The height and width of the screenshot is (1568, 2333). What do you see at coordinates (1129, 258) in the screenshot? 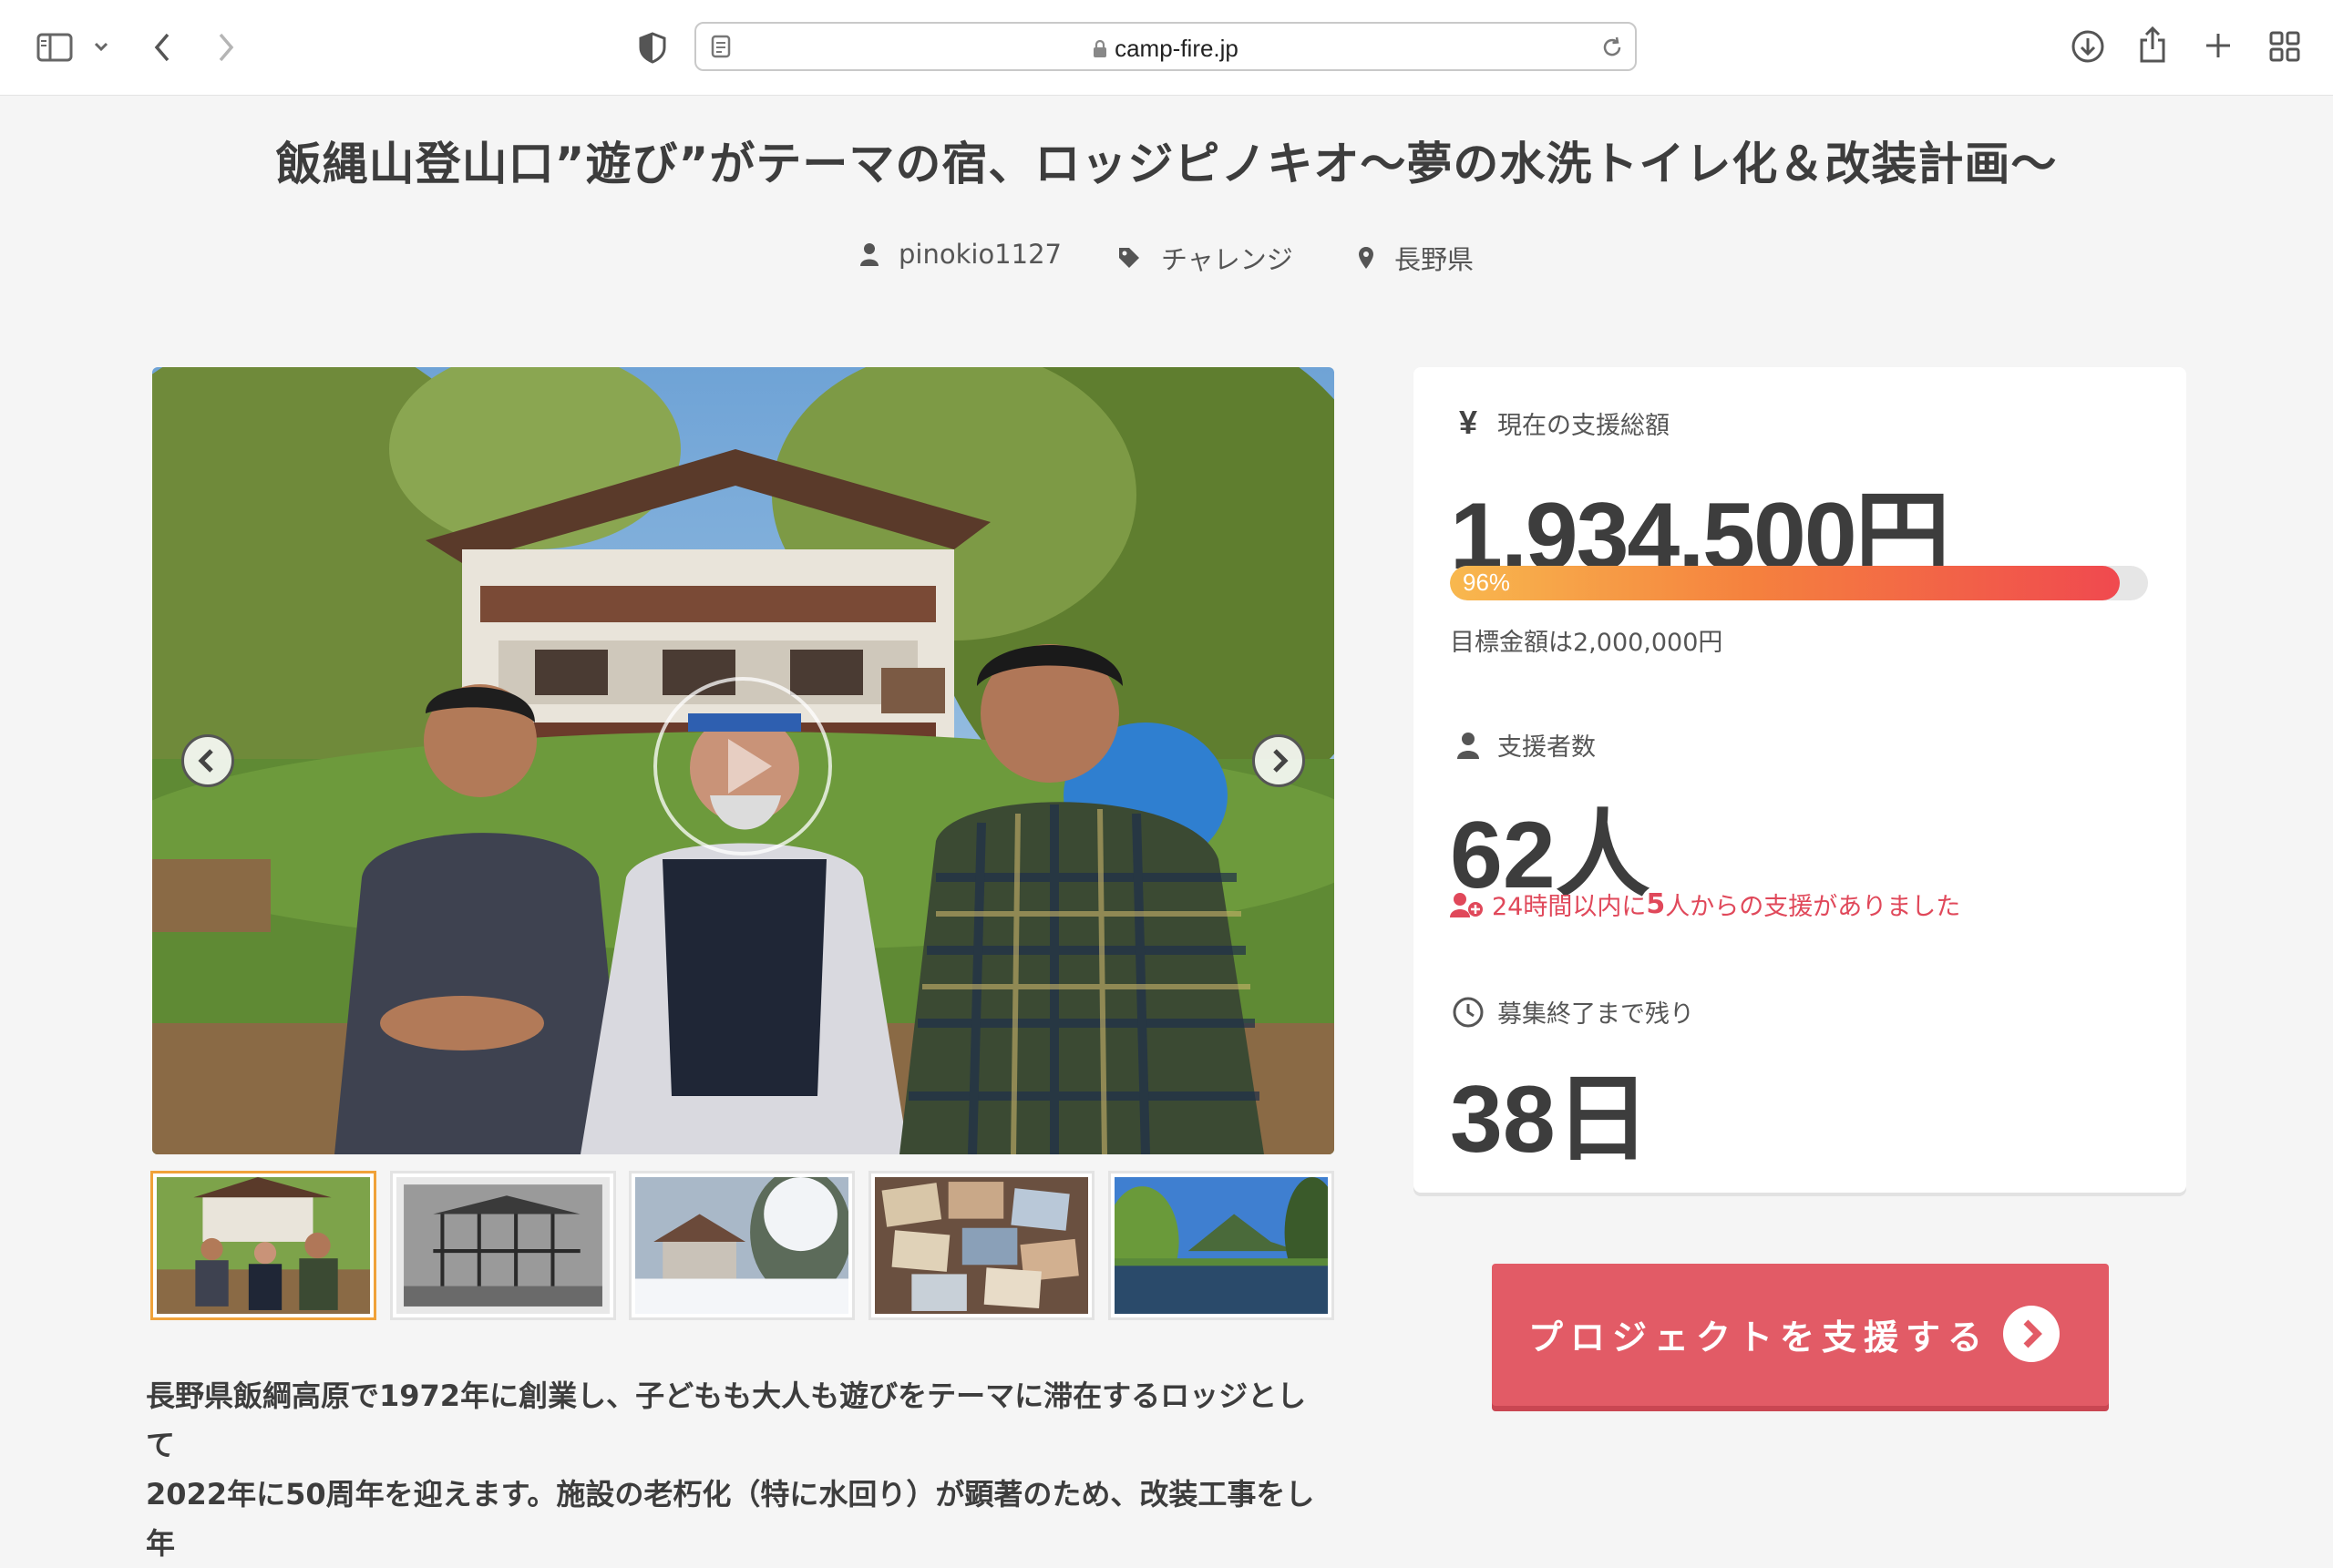
I see `tag-icon` at bounding box center [1129, 258].